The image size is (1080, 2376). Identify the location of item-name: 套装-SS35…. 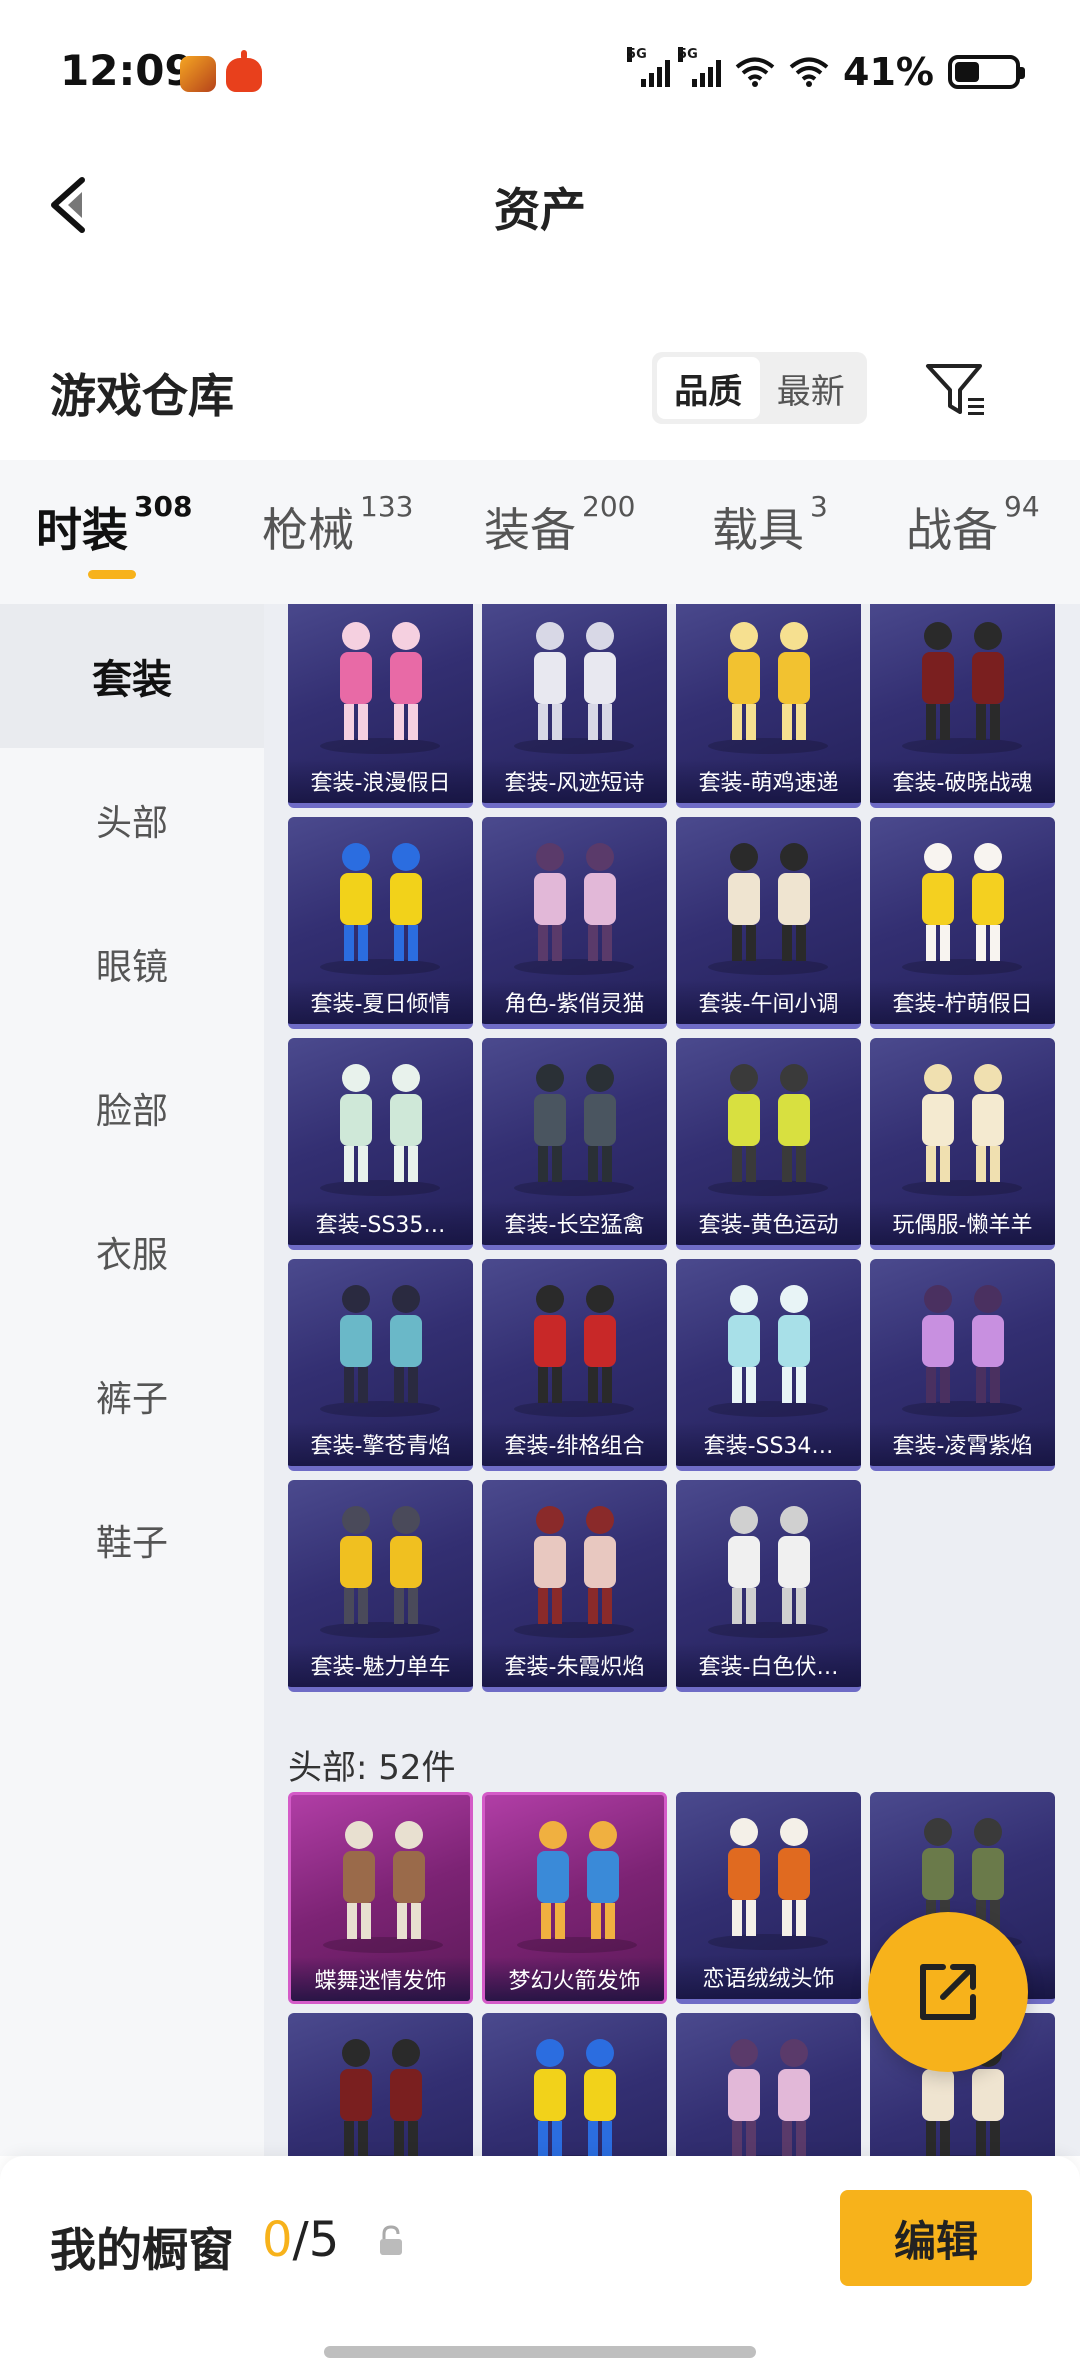
(380, 1223).